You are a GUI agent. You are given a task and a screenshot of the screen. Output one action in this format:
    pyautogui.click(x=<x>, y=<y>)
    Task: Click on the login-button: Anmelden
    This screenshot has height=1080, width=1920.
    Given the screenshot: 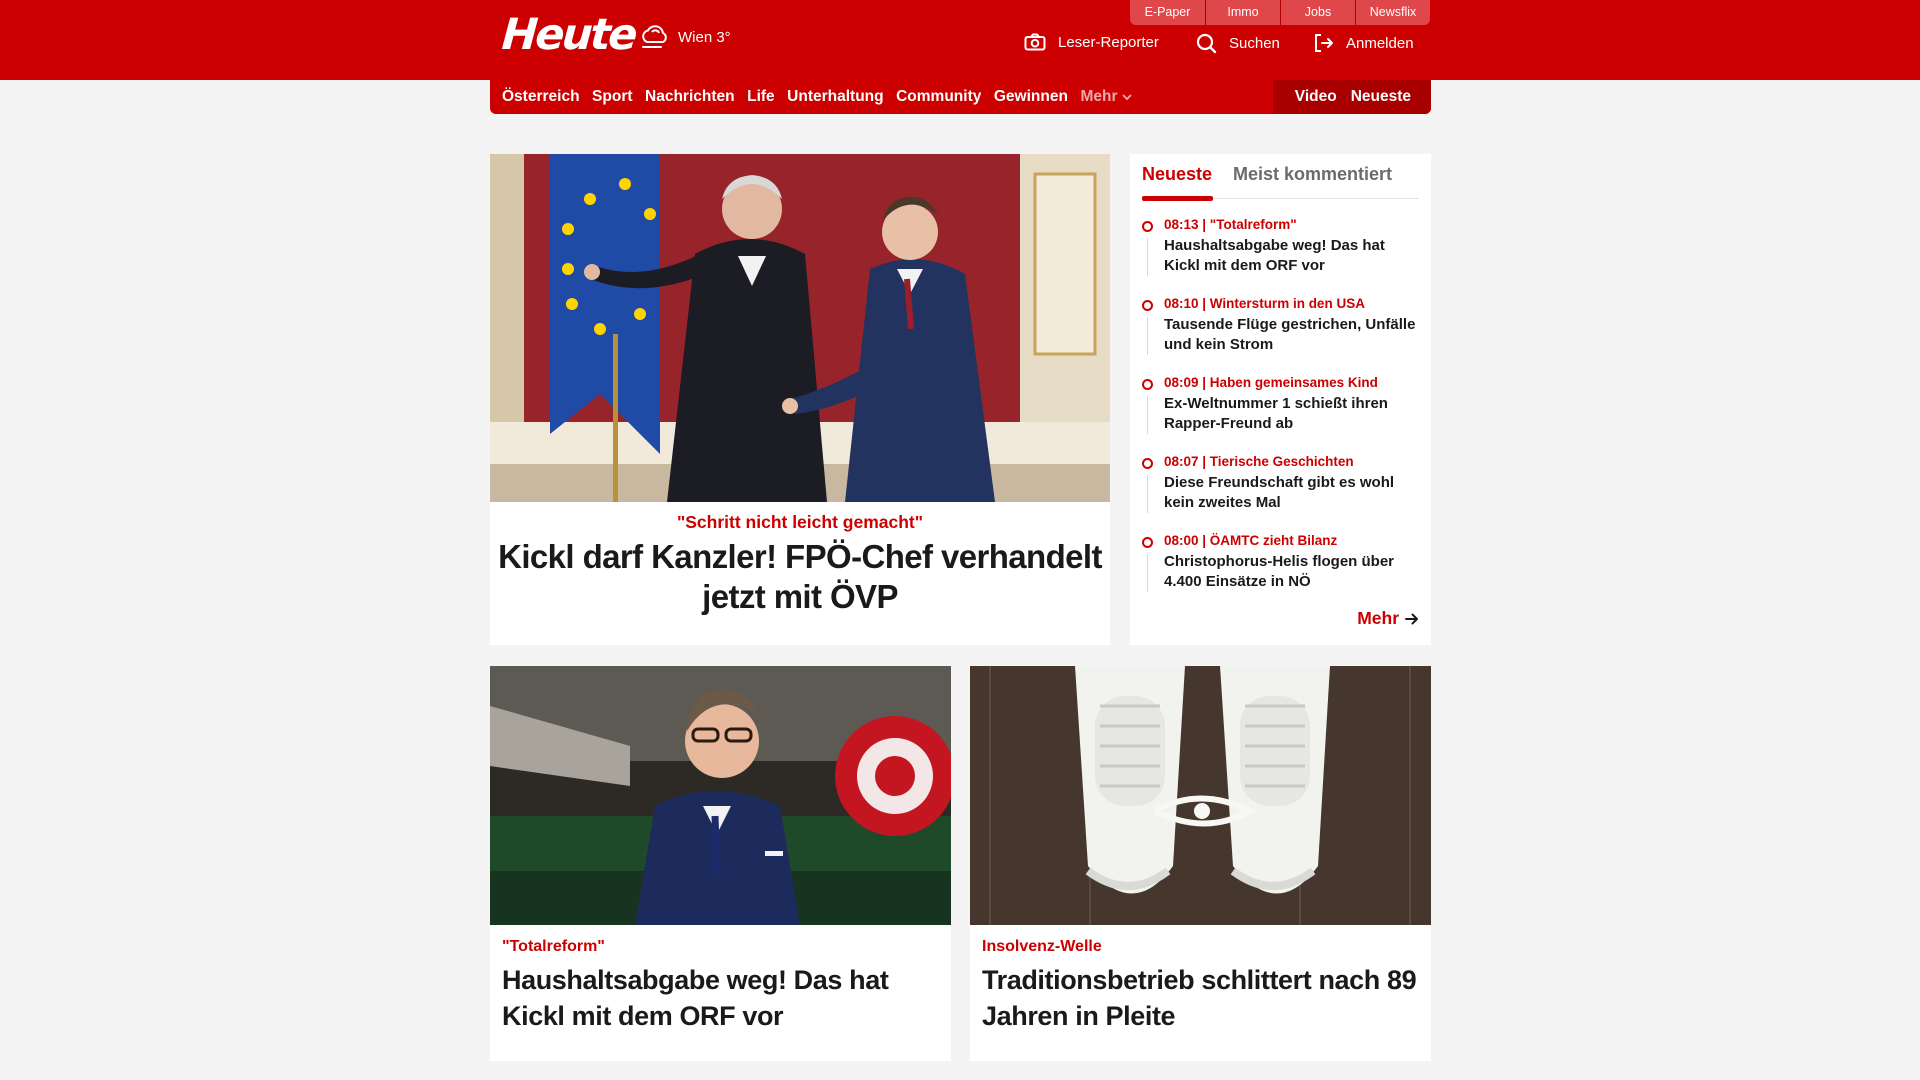 What is the action you would take?
    pyautogui.click(x=1363, y=43)
    